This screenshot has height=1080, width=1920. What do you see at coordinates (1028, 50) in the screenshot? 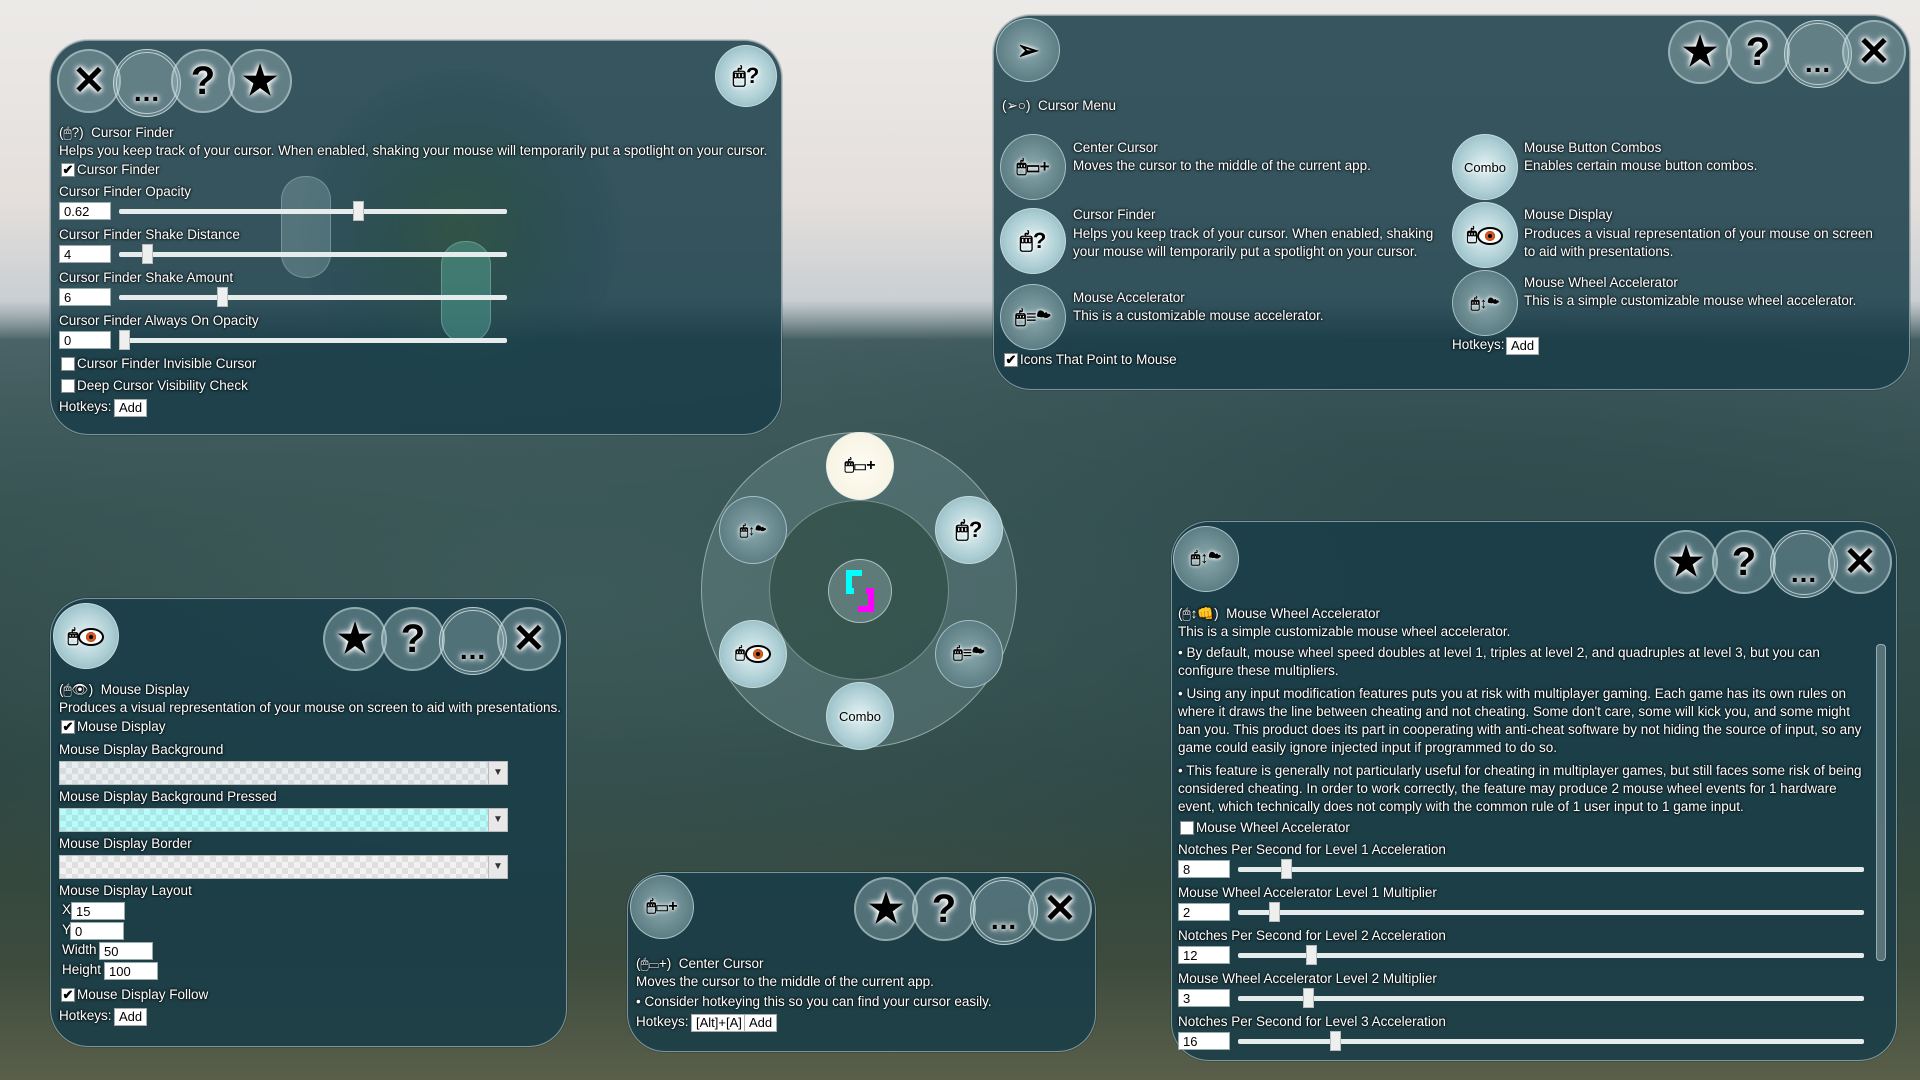
I see `cursor-menu-icon-button: ➢` at bounding box center [1028, 50].